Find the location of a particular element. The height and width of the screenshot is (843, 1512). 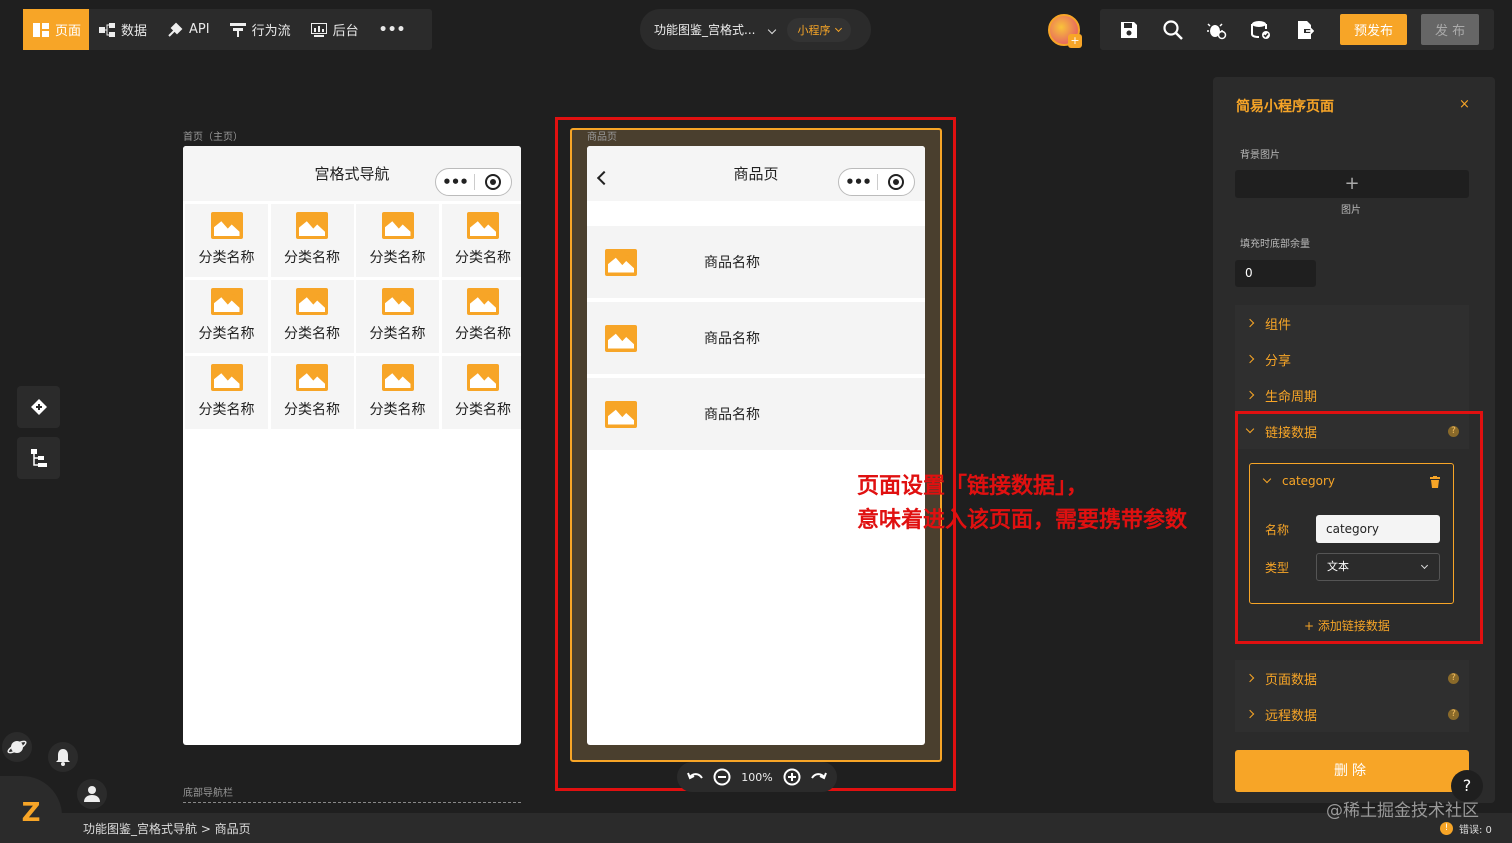

tab-backend: 后台 is located at coordinates (335, 29).